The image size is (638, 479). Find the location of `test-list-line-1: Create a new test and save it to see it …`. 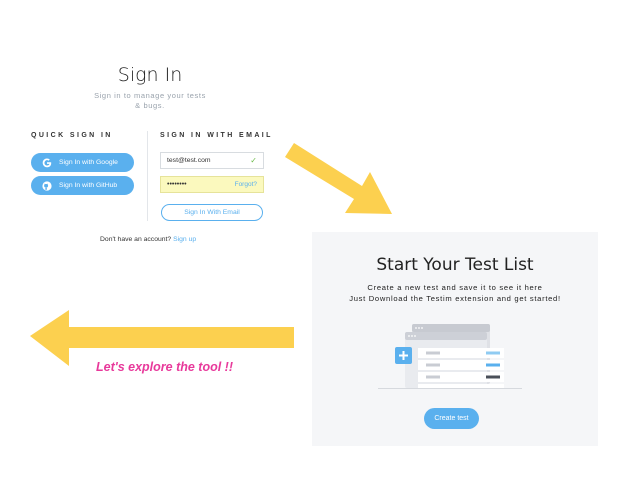

test-list-line-1: Create a new test and save it to see it … is located at coordinates (455, 287).